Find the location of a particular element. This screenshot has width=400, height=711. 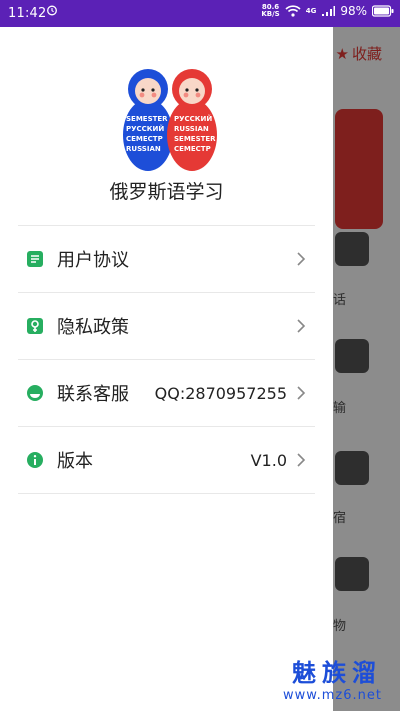

app-name: 俄罗斯语学习 is located at coordinates (166, 192).